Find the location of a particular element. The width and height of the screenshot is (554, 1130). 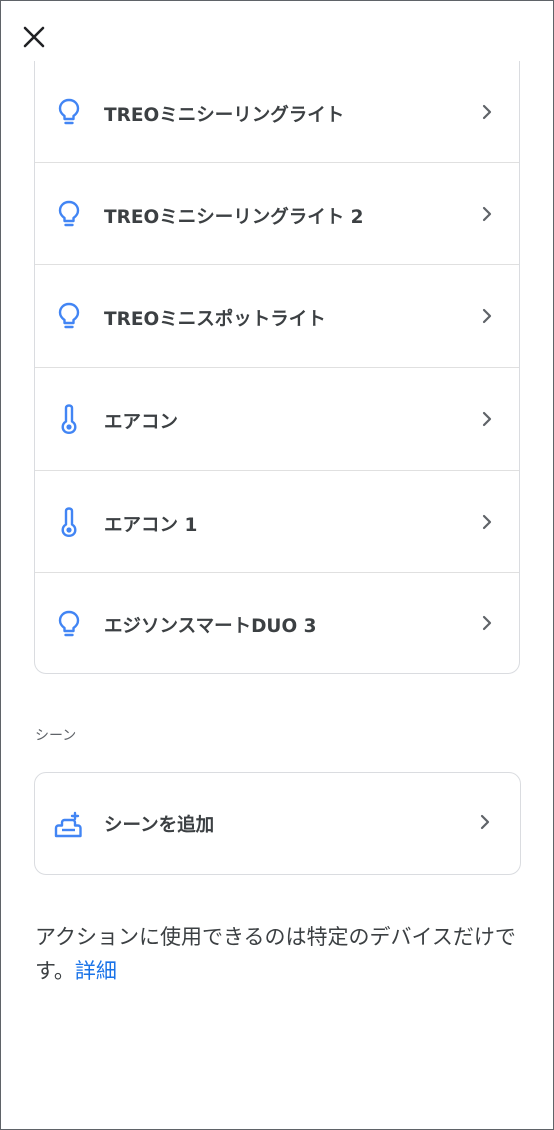

add-scene-label: シーンを追加 is located at coordinates (159, 825).